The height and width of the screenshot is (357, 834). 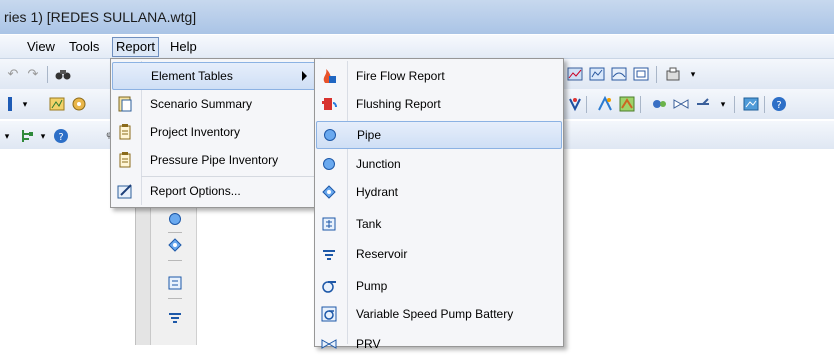 What do you see at coordinates (201, 104) in the screenshot?
I see `menu-item-scenario-summary-label: Scenario Summary` at bounding box center [201, 104].